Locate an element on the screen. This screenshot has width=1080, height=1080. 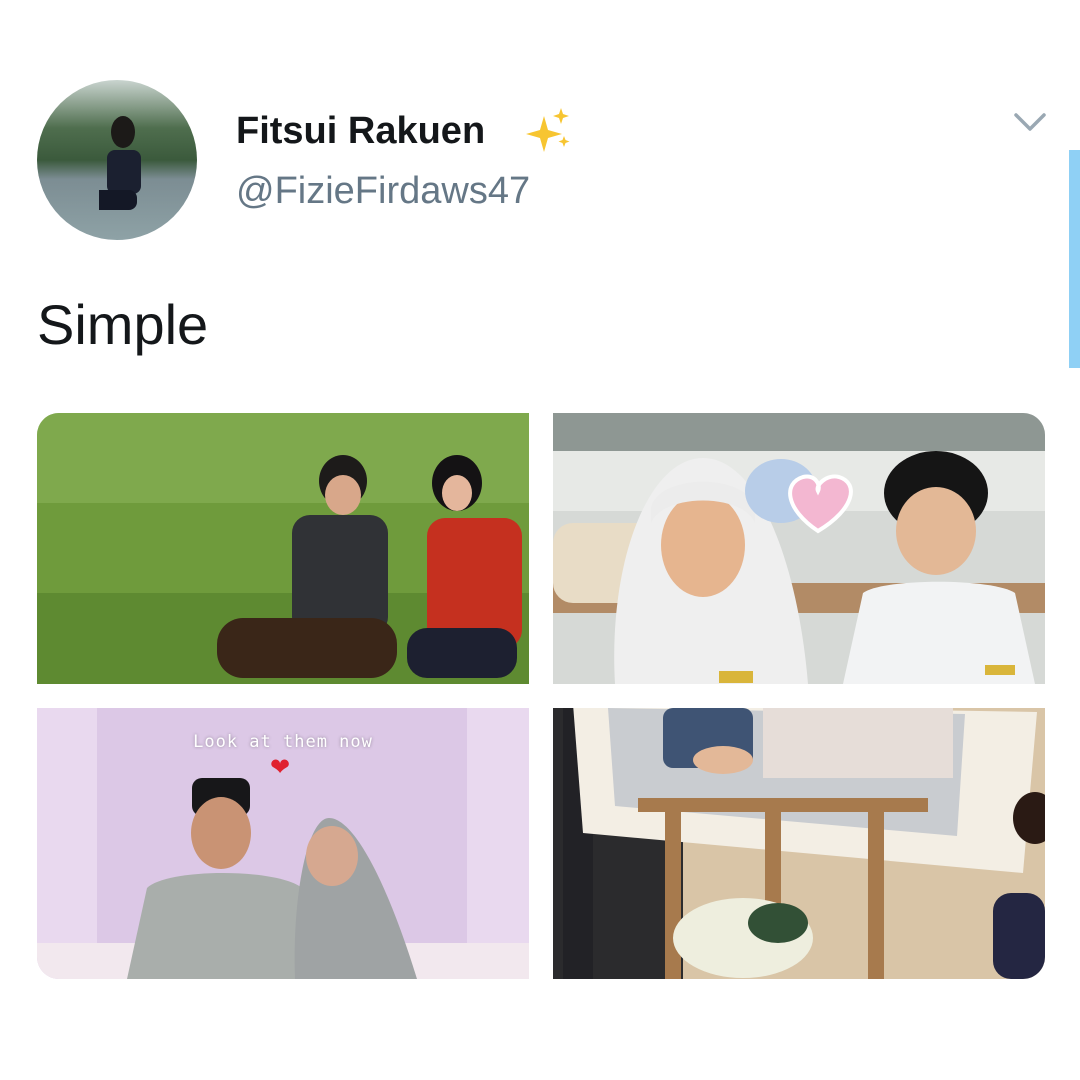
avatar is located at coordinates (117, 160).